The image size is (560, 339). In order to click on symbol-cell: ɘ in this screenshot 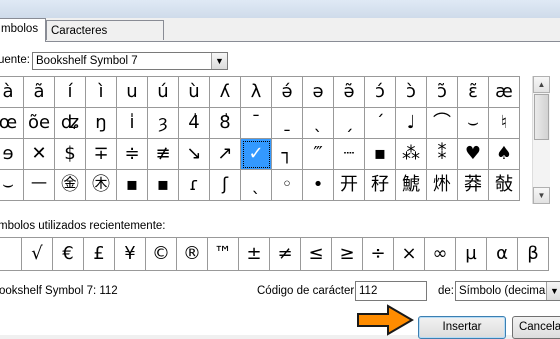, I will do `click(12, 154)`.